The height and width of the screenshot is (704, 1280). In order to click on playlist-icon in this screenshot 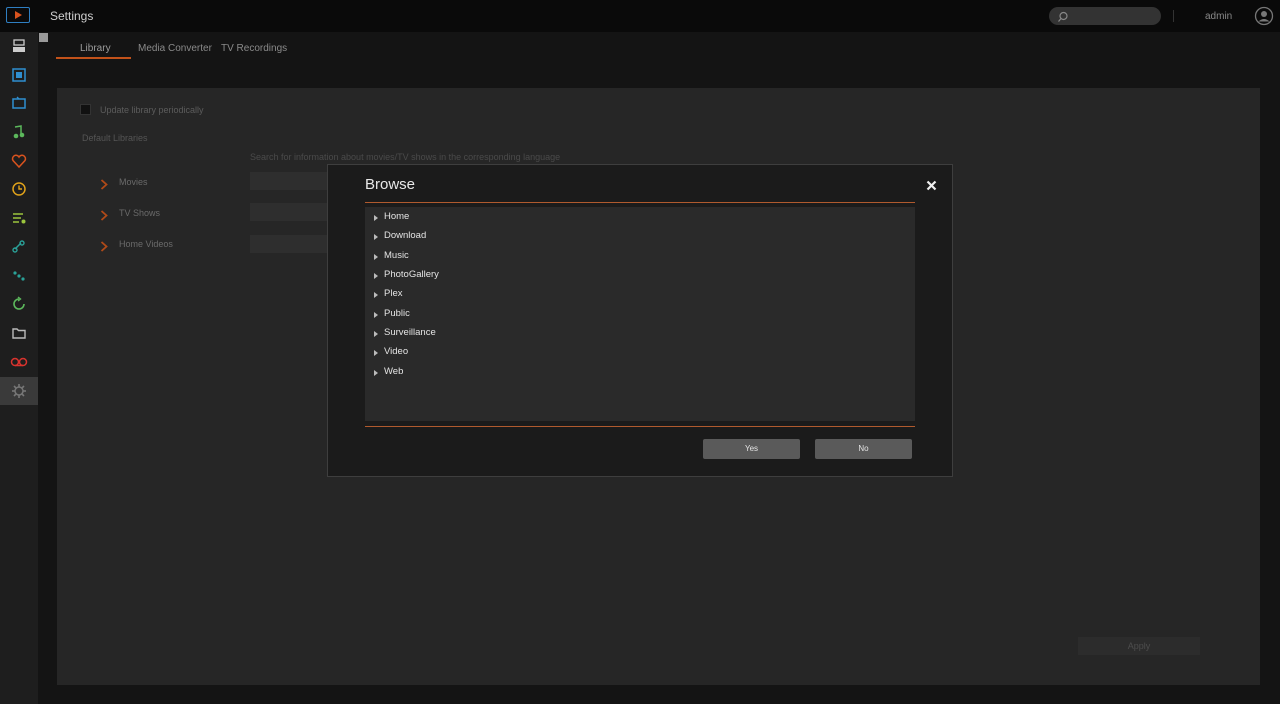, I will do `click(19, 218)`.